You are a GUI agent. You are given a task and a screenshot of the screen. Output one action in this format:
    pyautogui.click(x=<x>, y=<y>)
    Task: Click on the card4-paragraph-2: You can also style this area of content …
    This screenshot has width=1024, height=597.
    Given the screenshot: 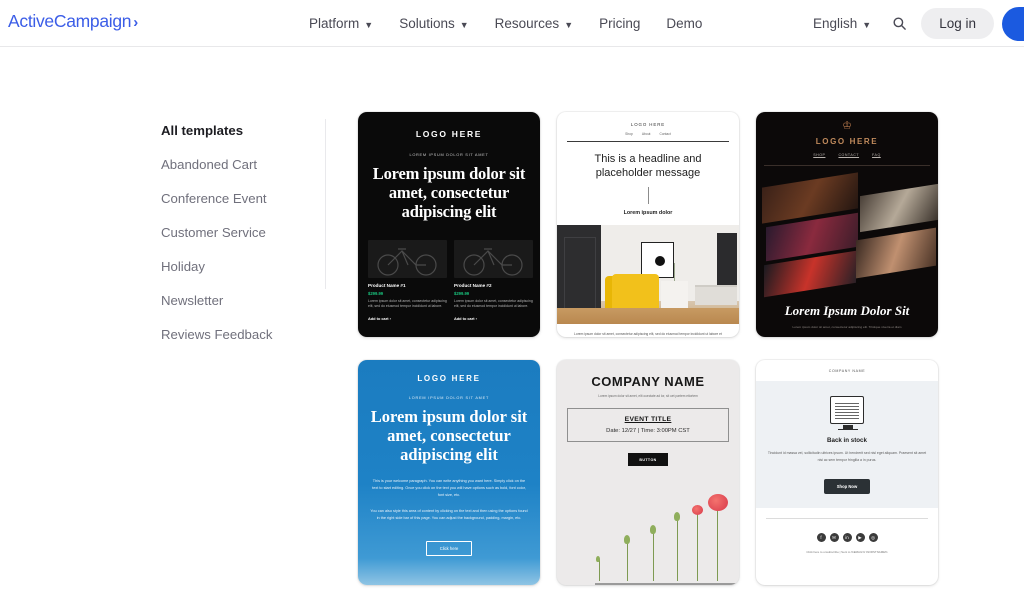 What is the action you would take?
    pyautogui.click(x=449, y=515)
    